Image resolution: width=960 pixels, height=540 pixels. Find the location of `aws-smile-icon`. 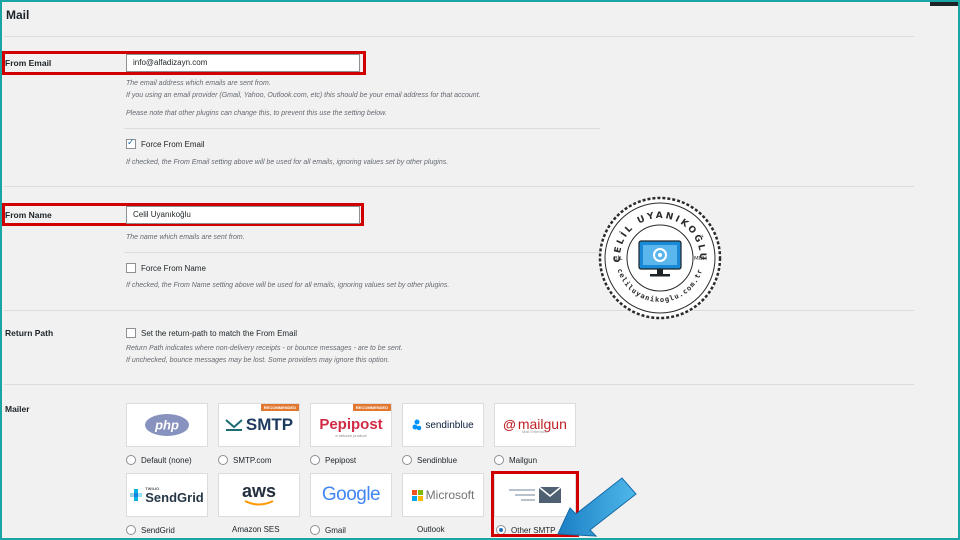

aws-smile-icon is located at coordinates (259, 502).